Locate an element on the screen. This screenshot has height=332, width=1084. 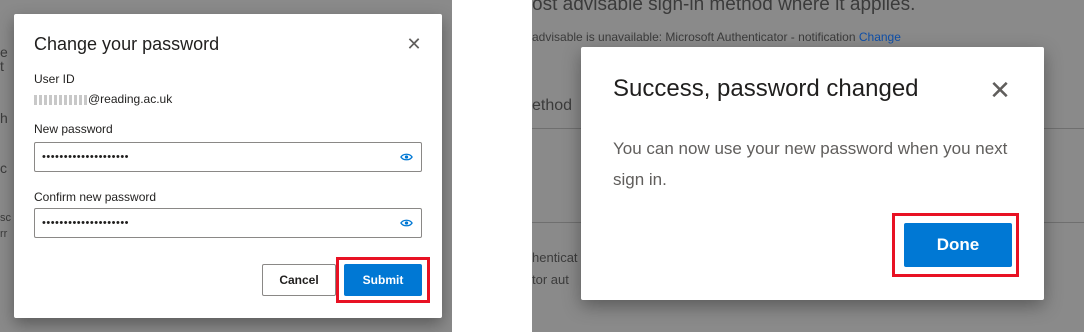
background-fragment: t is located at coordinates (2, 66).